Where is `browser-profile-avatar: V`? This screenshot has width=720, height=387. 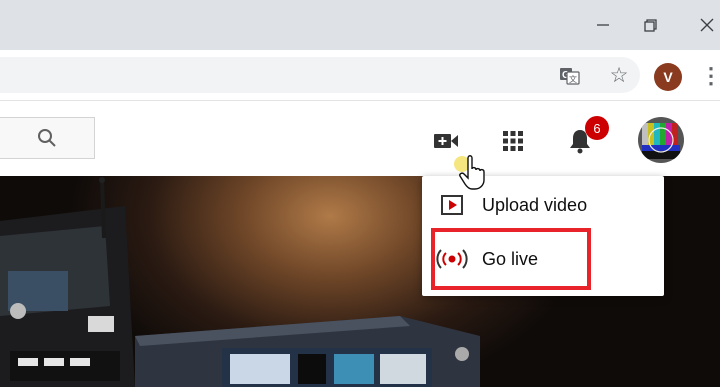 browser-profile-avatar: V is located at coordinates (668, 77).